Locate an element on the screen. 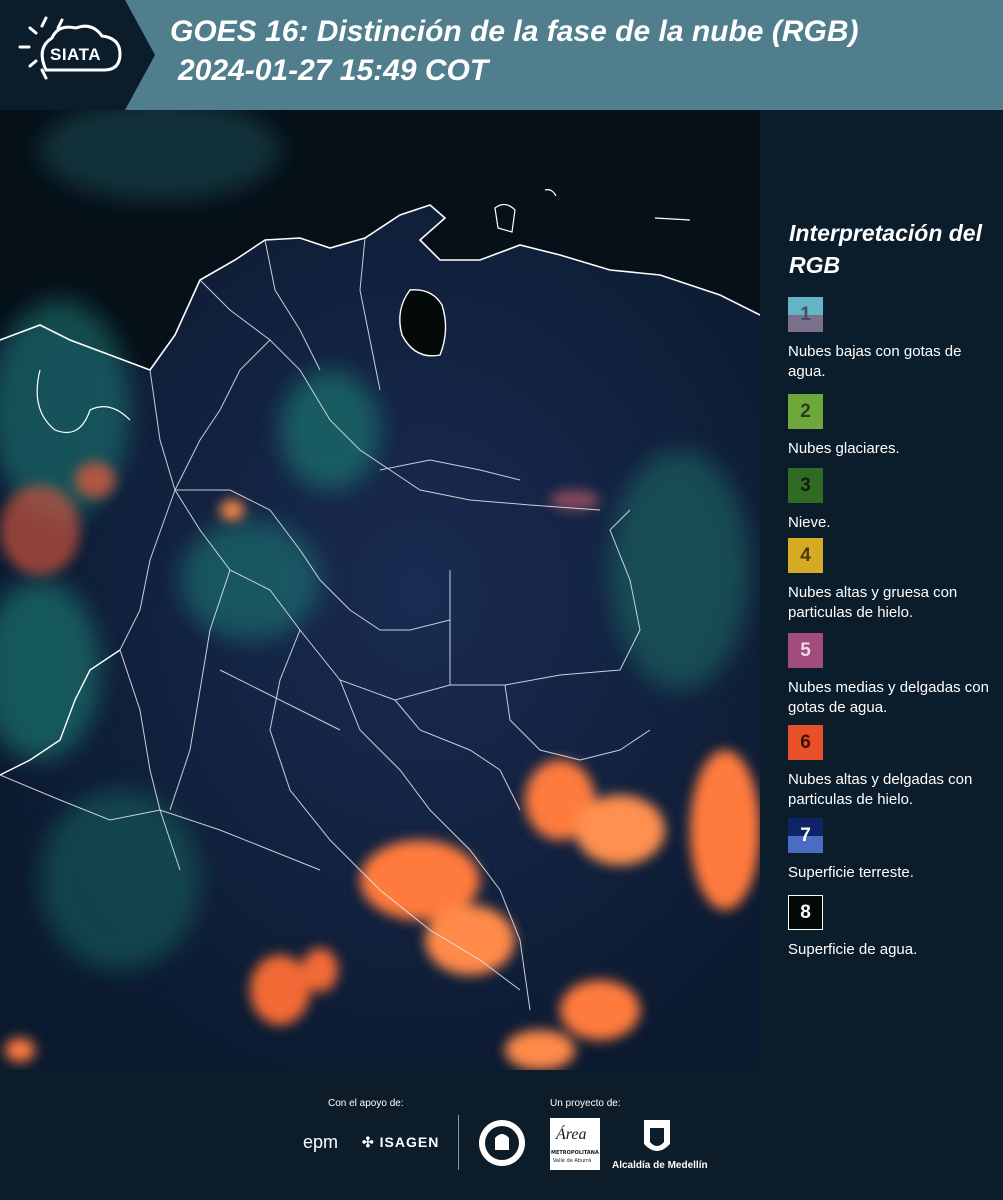 The width and height of the screenshot is (1003, 1200). legend-number-1: 1 is located at coordinates (805, 314).